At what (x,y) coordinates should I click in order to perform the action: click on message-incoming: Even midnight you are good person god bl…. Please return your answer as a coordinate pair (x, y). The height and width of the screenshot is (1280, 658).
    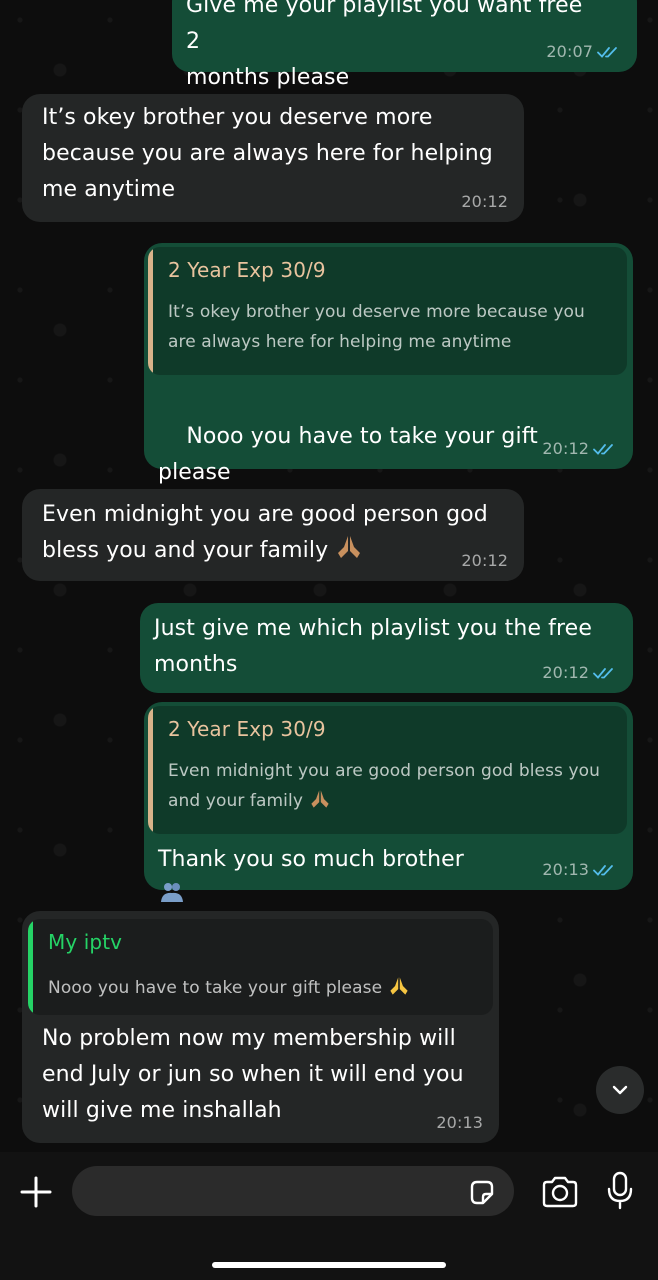
    Looking at the image, I should click on (273, 535).